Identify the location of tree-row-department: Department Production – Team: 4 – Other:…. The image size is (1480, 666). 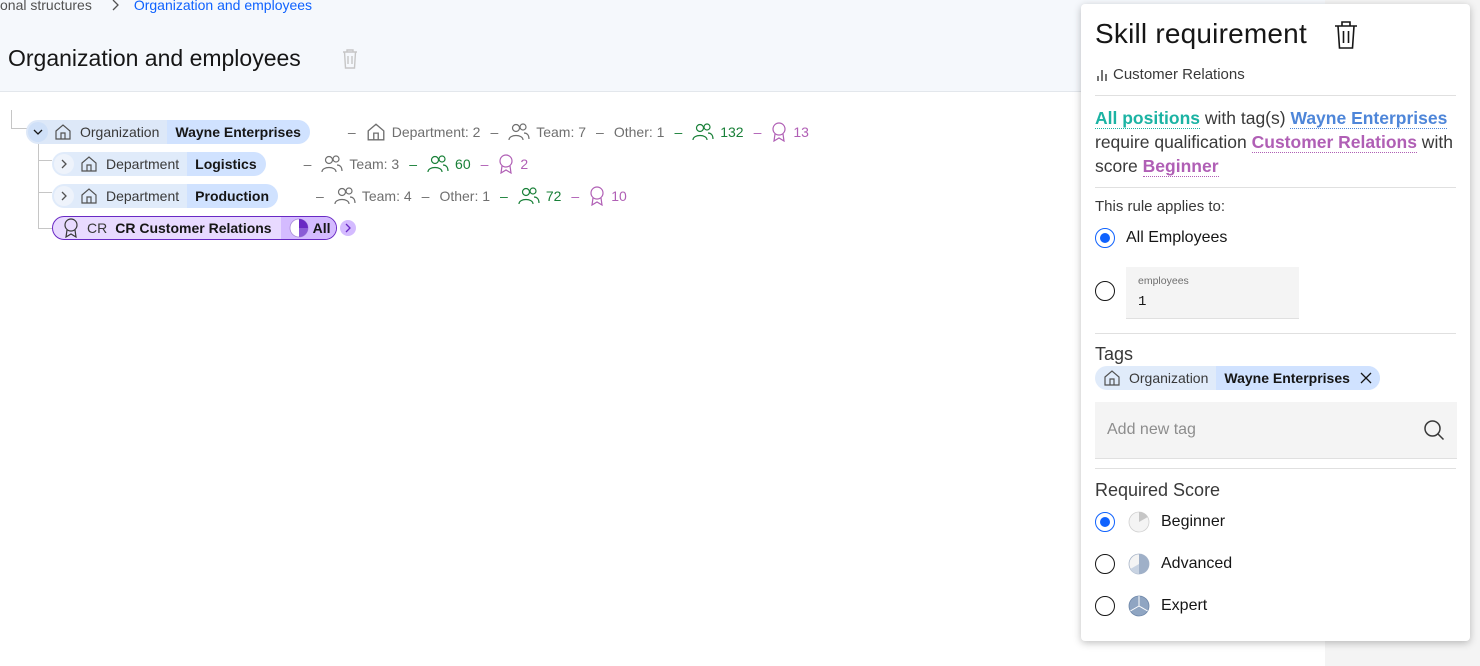
(339, 196).